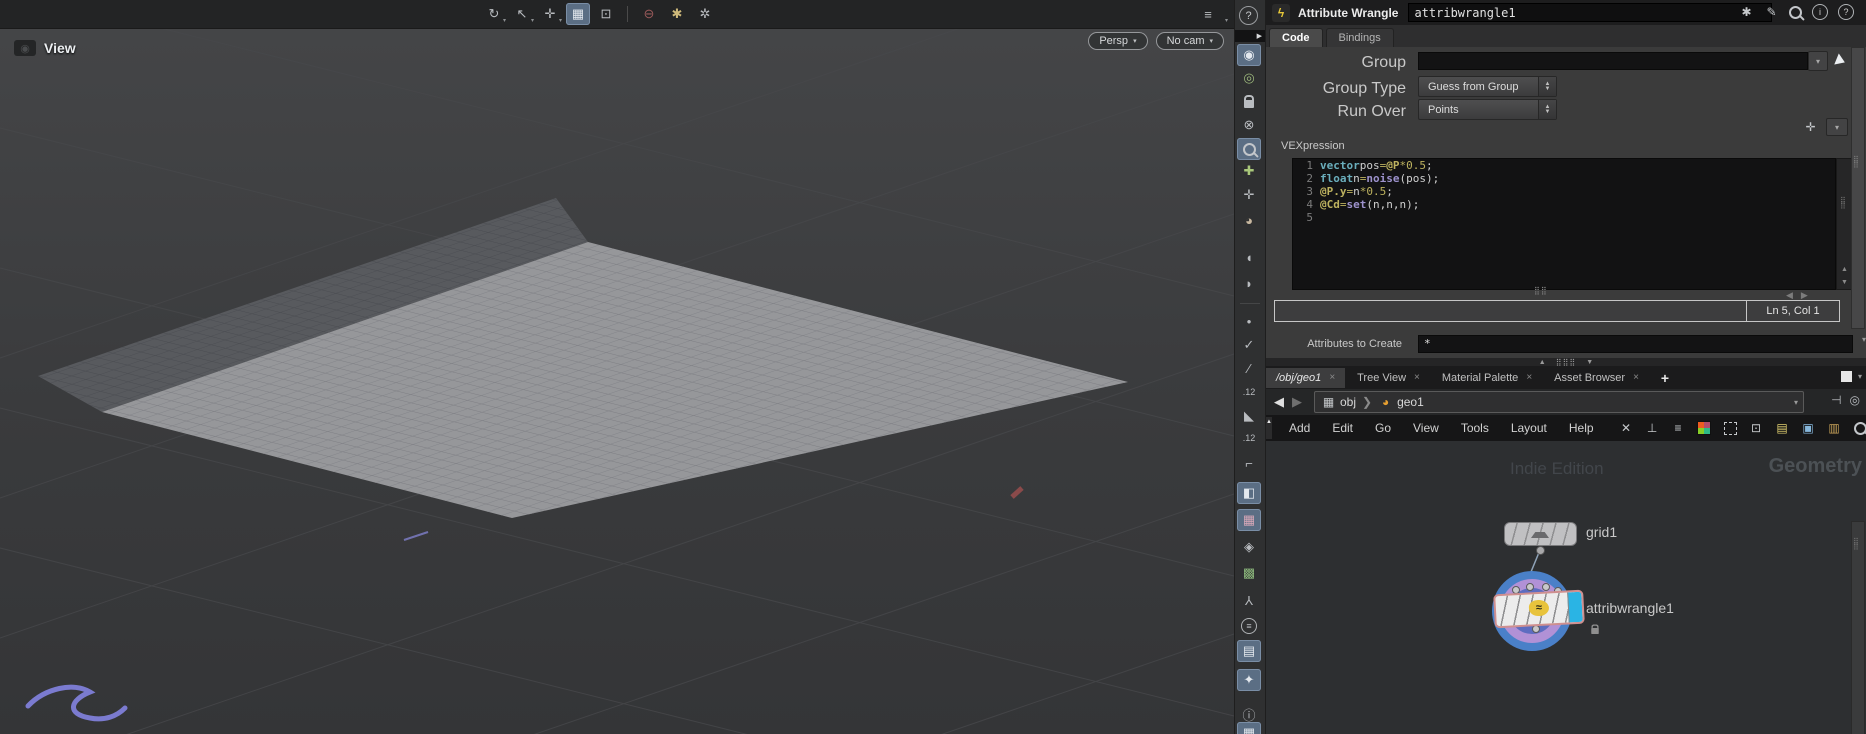 The height and width of the screenshot is (734, 1866). I want to click on view-selected-icon, so click(1249, 149).